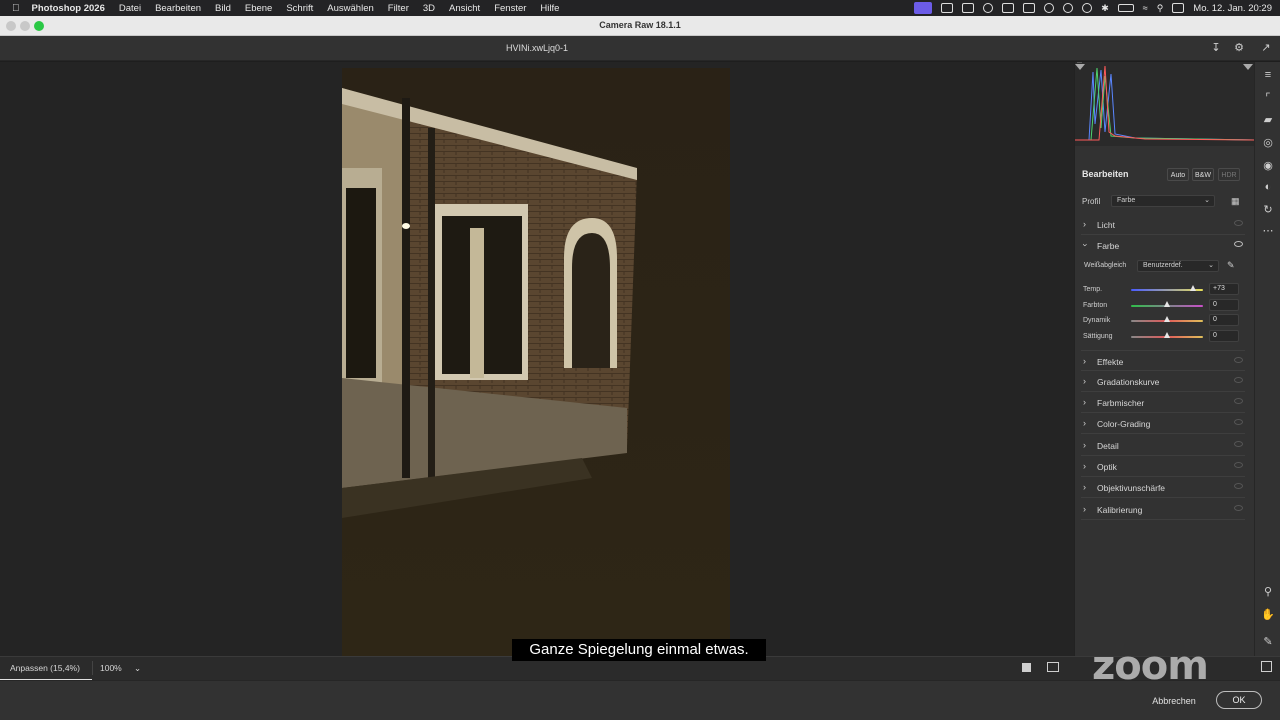 This screenshot has width=1280, height=720. I want to click on histogram-graph, so click(1165, 101).